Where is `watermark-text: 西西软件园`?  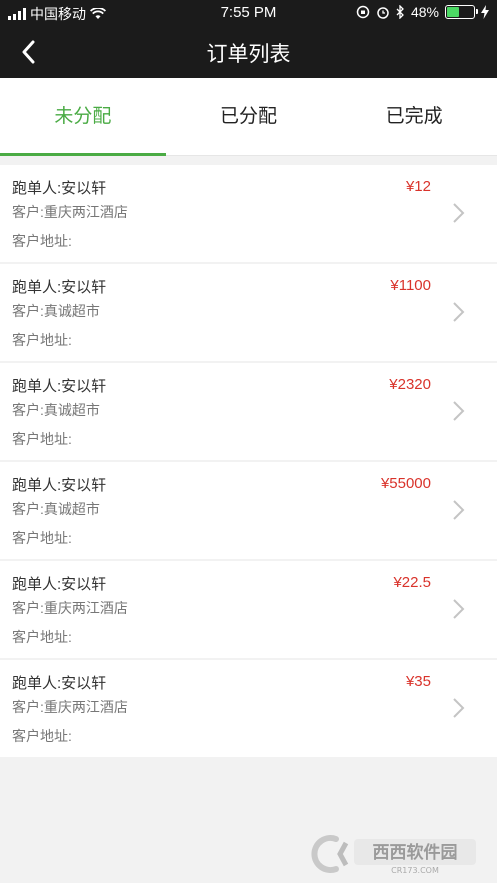
watermark-text: 西西软件园 is located at coordinates (415, 852).